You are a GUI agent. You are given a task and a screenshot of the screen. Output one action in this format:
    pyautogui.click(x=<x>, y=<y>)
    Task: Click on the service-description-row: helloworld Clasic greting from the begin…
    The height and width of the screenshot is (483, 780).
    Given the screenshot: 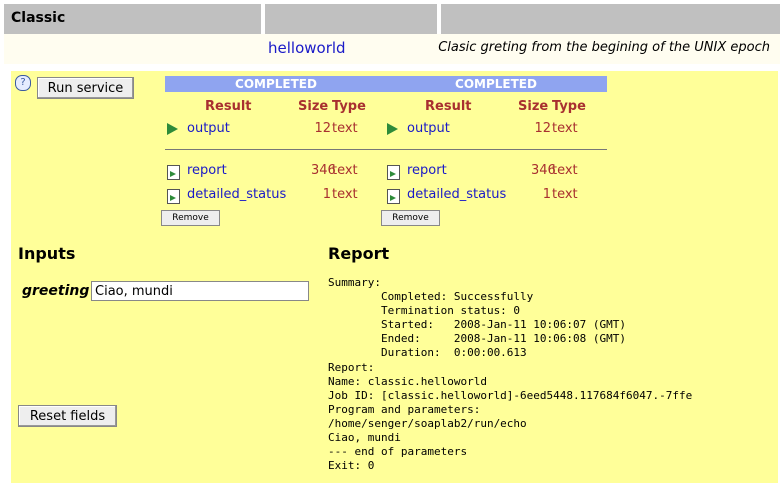 What is the action you would take?
    pyautogui.click(x=392, y=49)
    